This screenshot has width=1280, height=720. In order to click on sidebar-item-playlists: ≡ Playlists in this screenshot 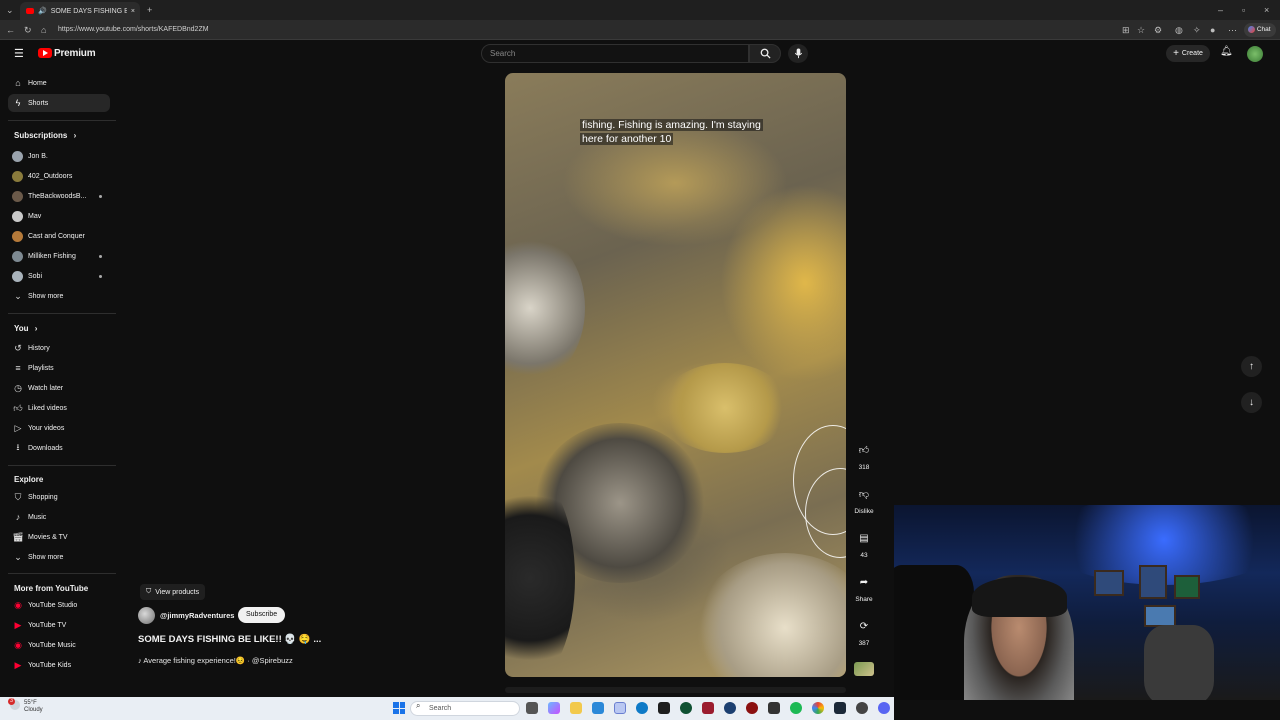, I will do `click(59, 368)`.